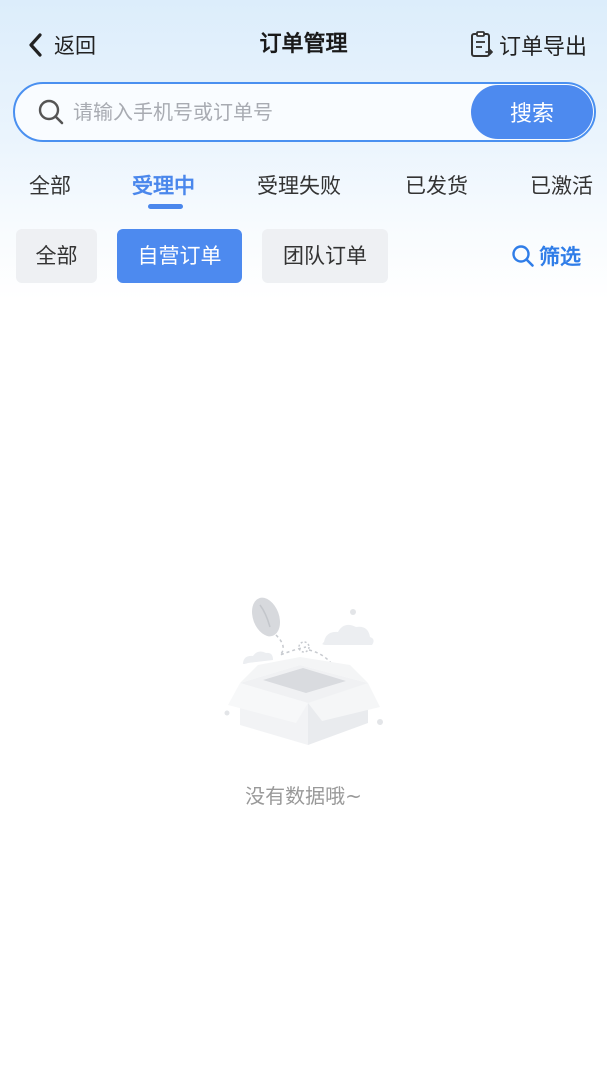 The image size is (607, 1080). I want to click on search-bar: 搜索, so click(304, 112).